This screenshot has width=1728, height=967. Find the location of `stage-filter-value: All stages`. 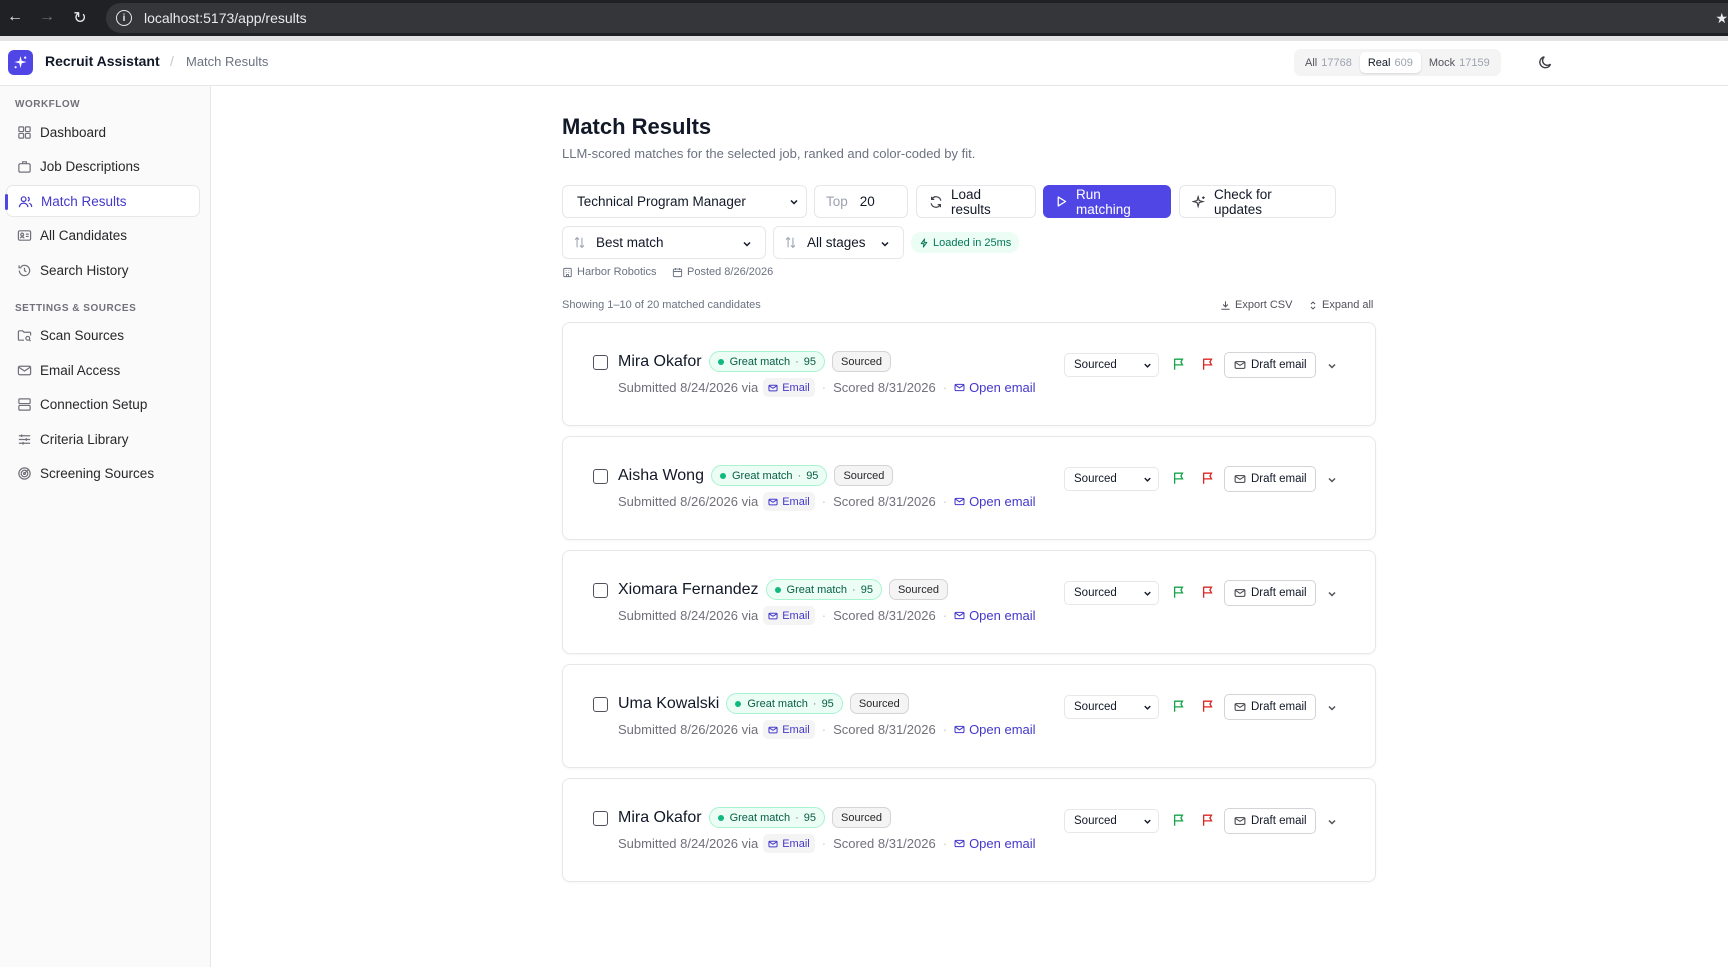

stage-filter-value: All stages is located at coordinates (836, 242).